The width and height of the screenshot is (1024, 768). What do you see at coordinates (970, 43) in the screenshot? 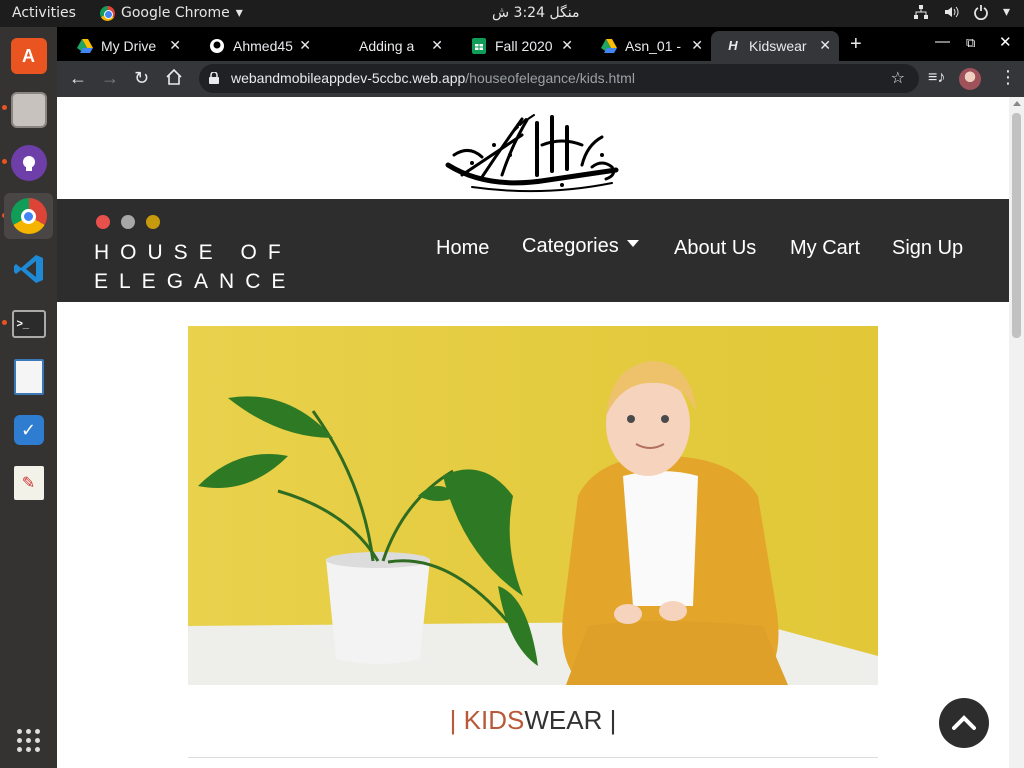
I see `restore-button: ⧉` at bounding box center [970, 43].